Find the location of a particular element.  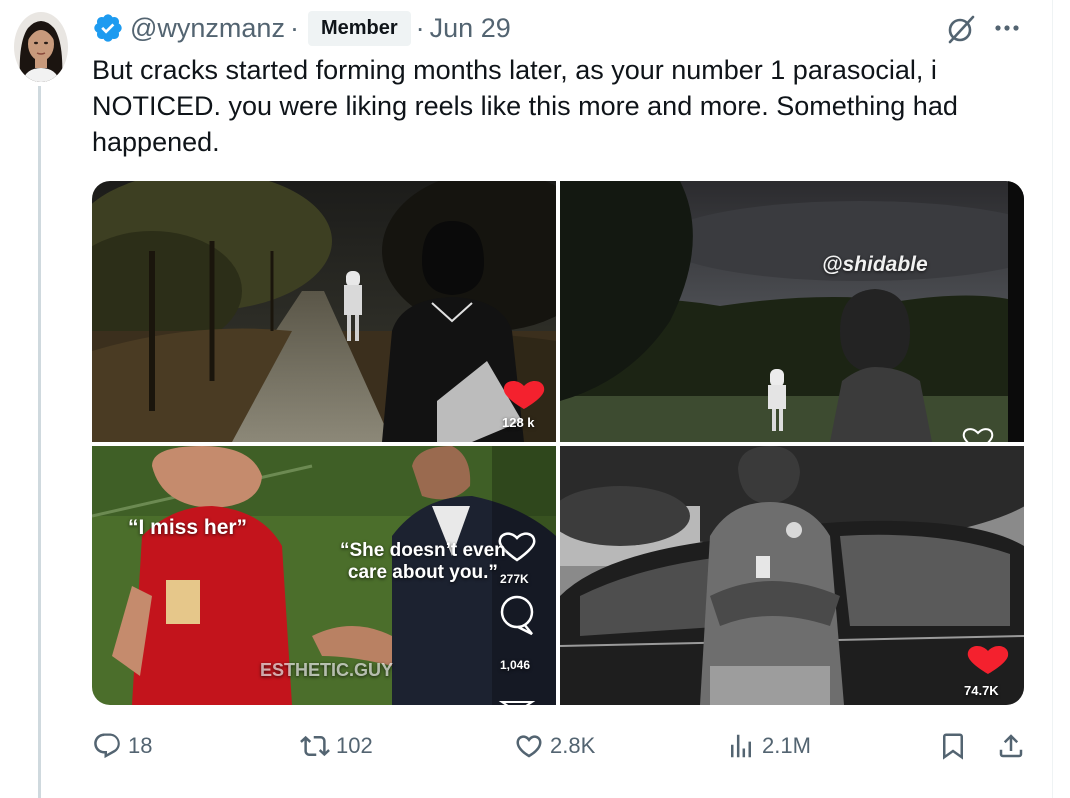

tile-like-count: 128 k is located at coordinates (518, 422).